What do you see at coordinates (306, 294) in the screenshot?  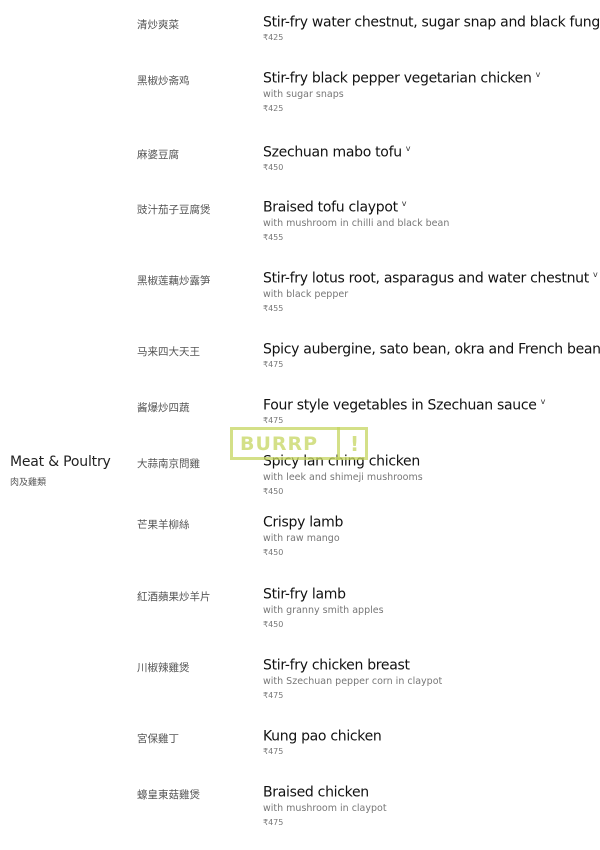 I see `dish-description: with black pepper` at bounding box center [306, 294].